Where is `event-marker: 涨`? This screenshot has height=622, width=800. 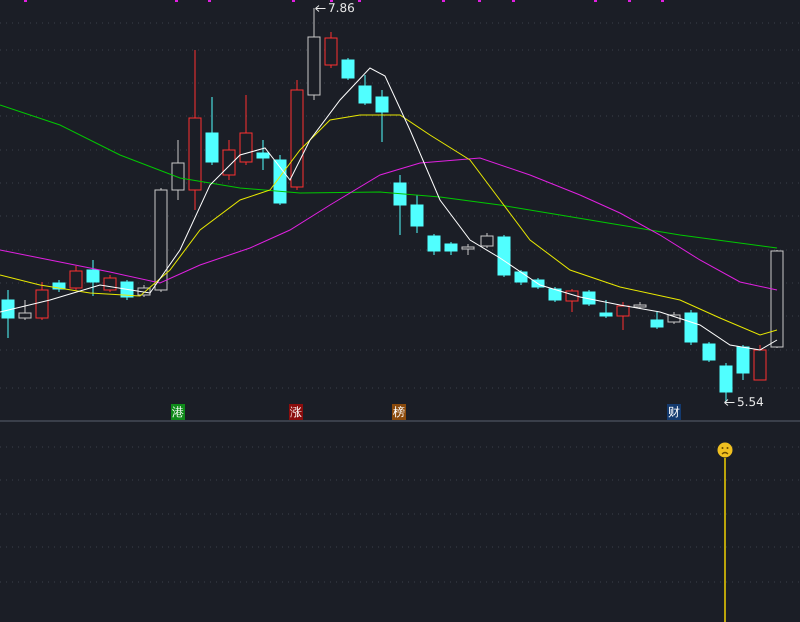 event-marker: 涨 is located at coordinates (296, 412).